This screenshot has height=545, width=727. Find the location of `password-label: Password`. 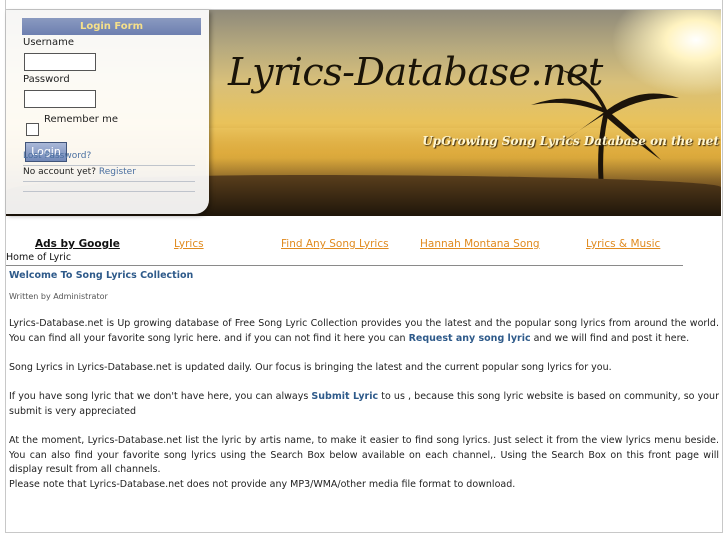

password-label: Password is located at coordinates (46, 79).